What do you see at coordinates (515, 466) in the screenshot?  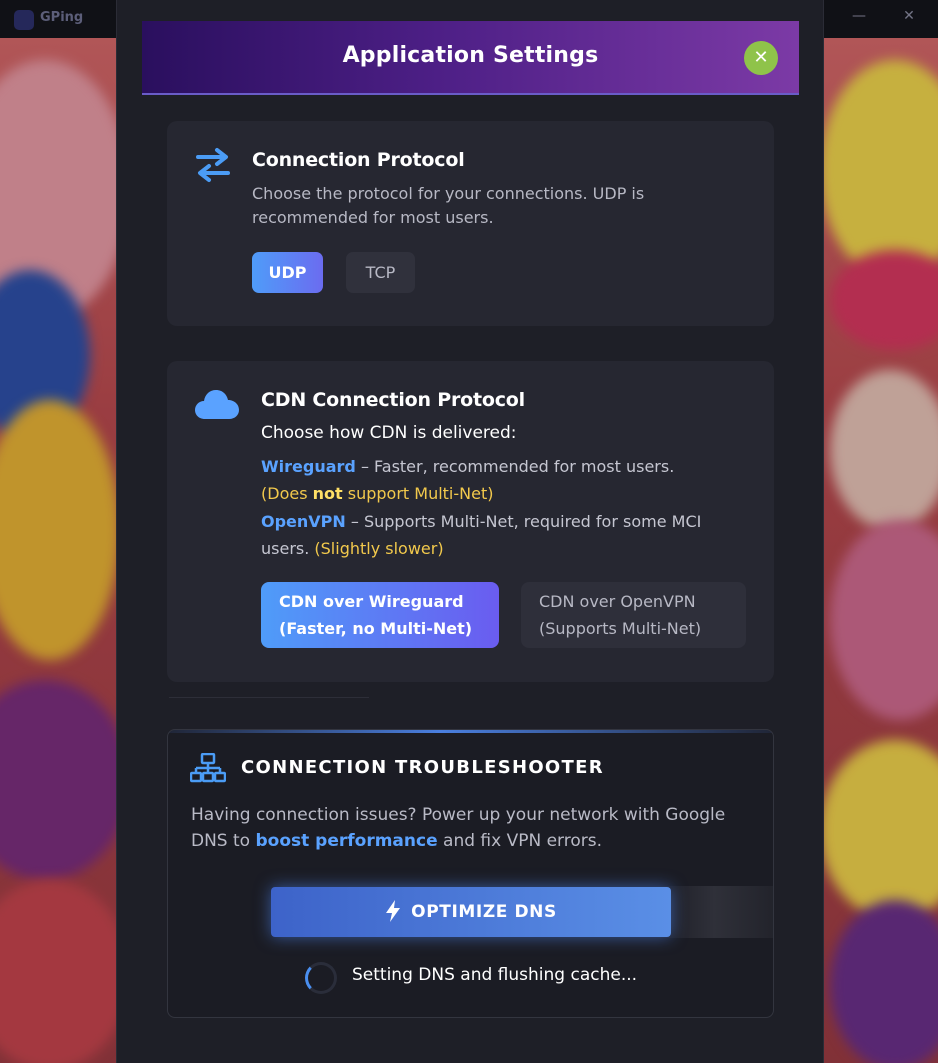 I see `wireguard-text: – Faster, recommended for most users.` at bounding box center [515, 466].